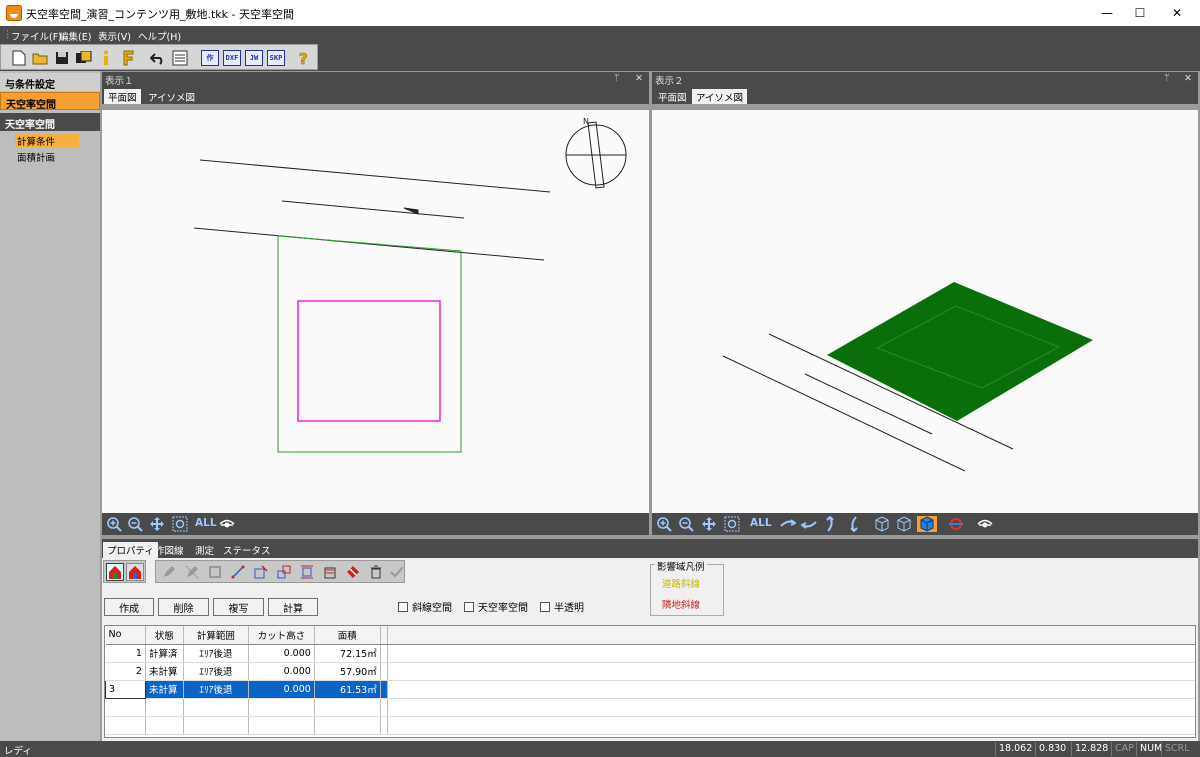 Image resolution: width=1200 pixels, height=757 pixels. What do you see at coordinates (650, 653) in the screenshot?
I see `table-row: 1 計算済 ｴﾘｱ後退 0.000 72.15㎡` at bounding box center [650, 653].